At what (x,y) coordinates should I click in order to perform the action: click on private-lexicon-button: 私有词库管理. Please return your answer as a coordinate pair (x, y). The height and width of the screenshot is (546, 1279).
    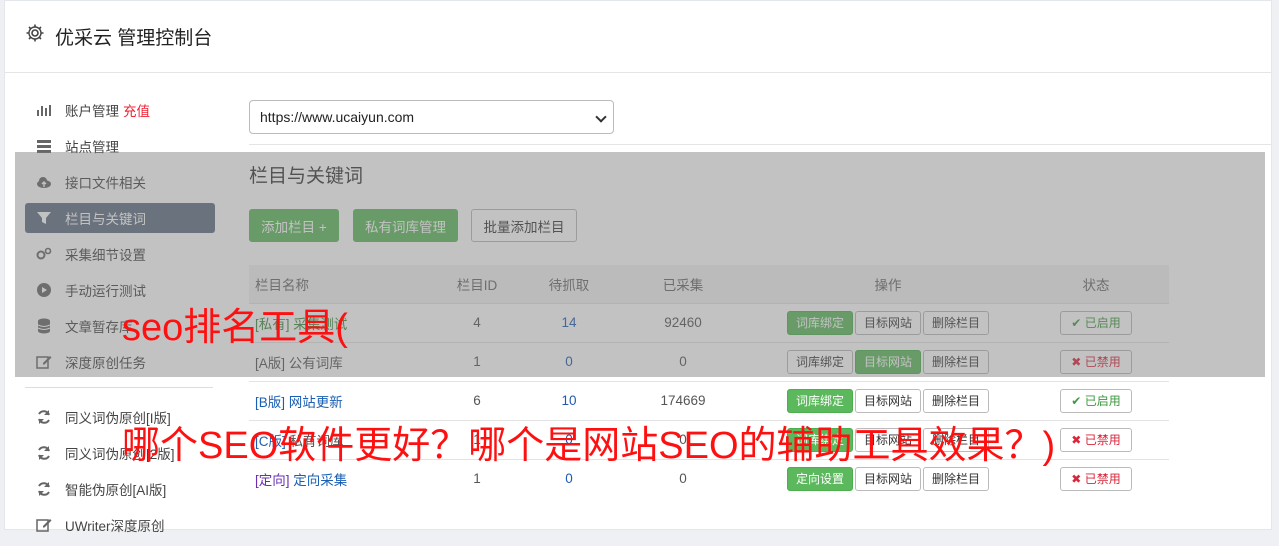
    Looking at the image, I should click on (405, 225).